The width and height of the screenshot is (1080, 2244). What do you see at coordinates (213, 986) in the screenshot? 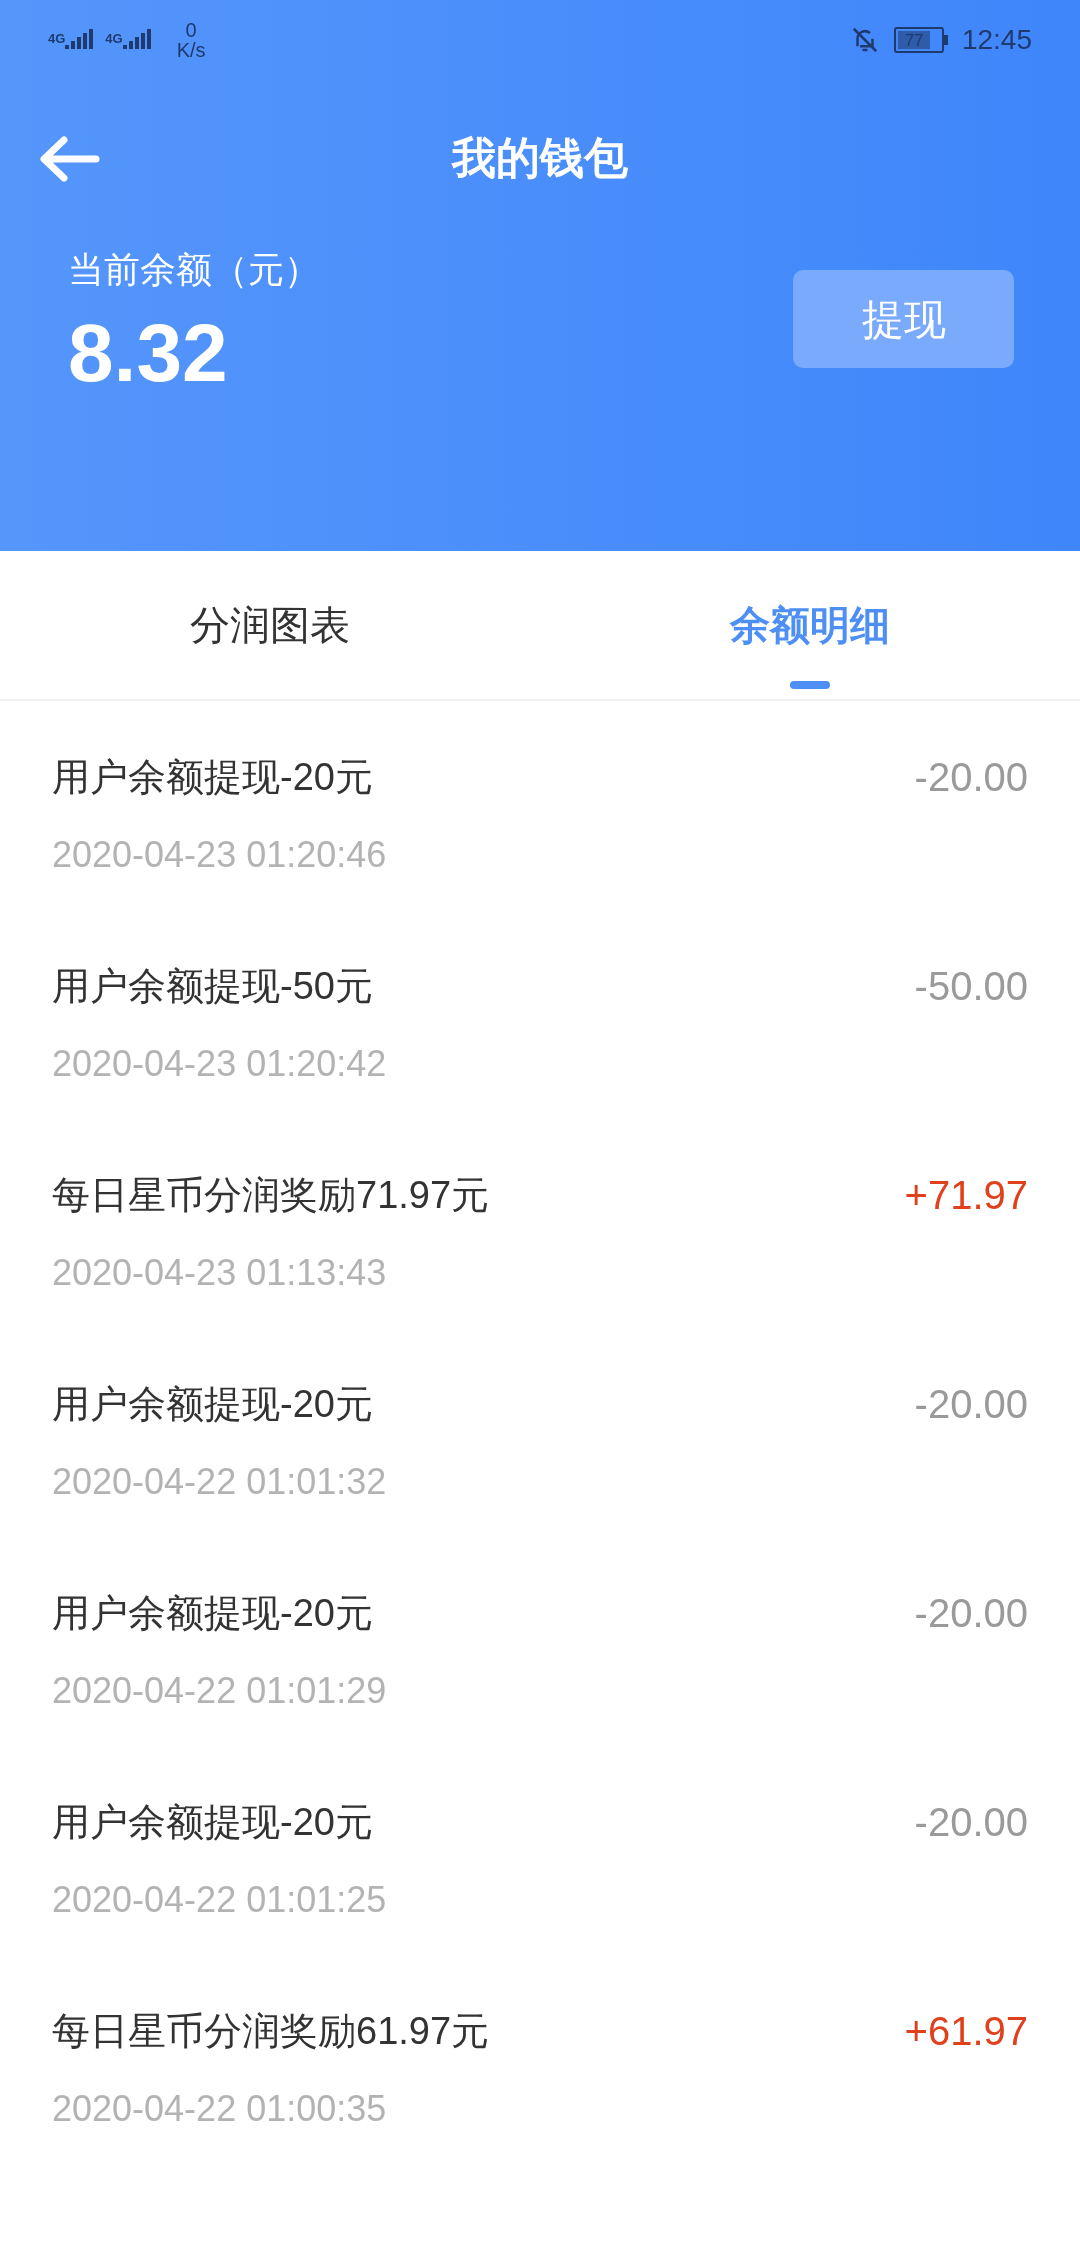
I see `transaction-title: 用户余额提现-50元` at bounding box center [213, 986].